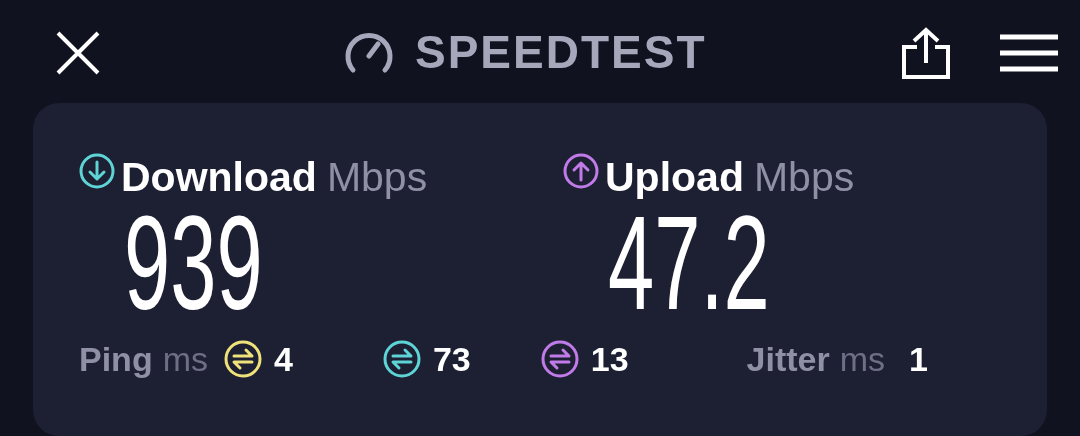 This screenshot has width=1080, height=436. Describe the element at coordinates (78, 53) in the screenshot. I see `close-icon` at that location.